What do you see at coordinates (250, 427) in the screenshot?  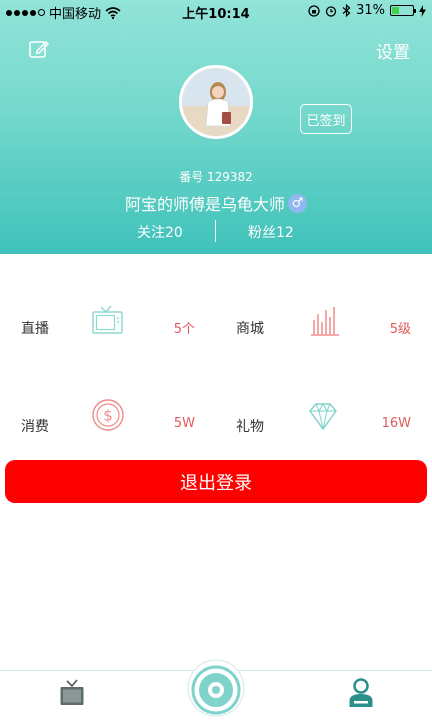 I see `grid-item-label: 礼物` at bounding box center [250, 427].